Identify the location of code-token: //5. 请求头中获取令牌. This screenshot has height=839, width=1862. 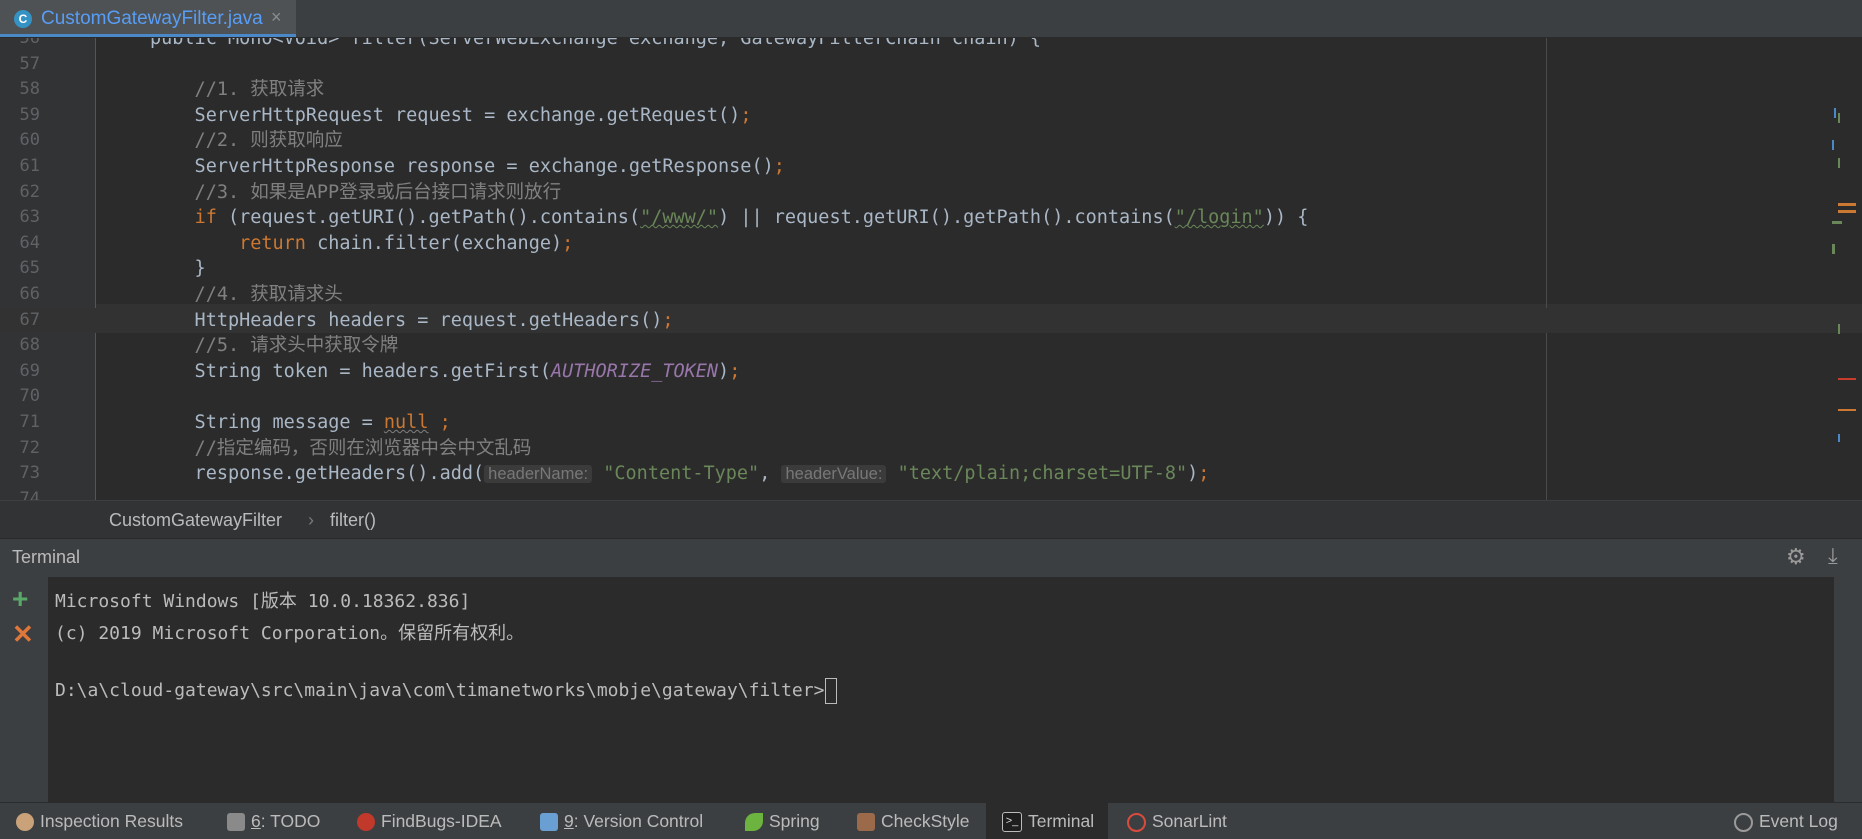
(274, 346).